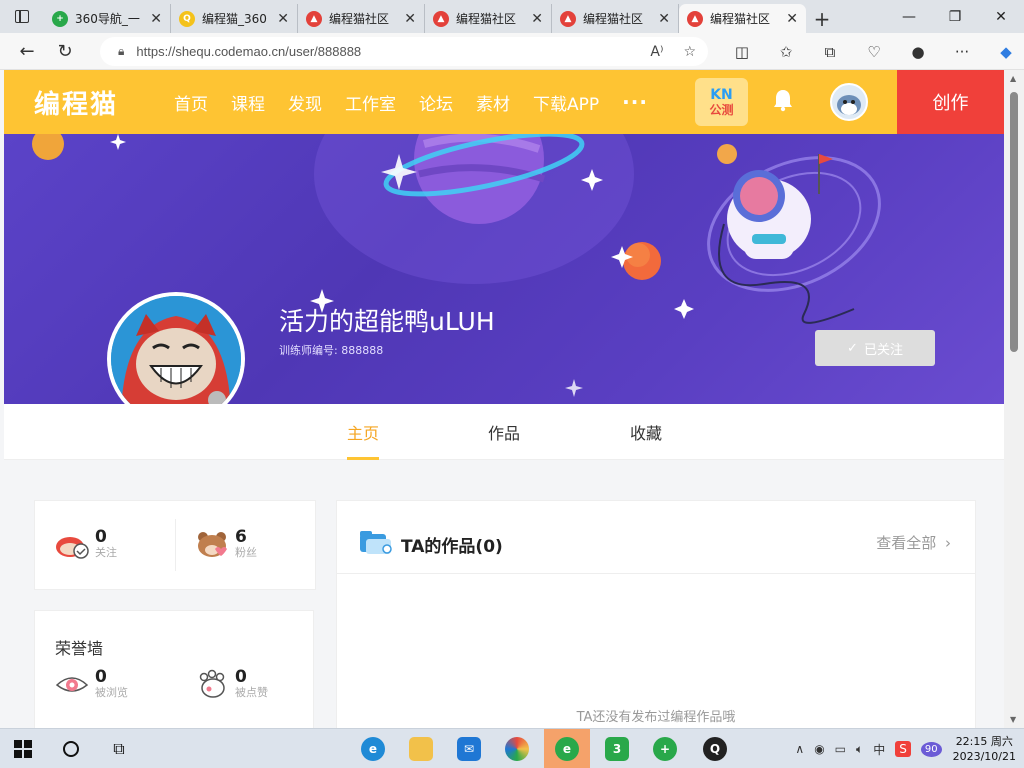 The width and height of the screenshot is (1024, 768). What do you see at coordinates (363, 432) in the screenshot?
I see `tab-home: 主页` at bounding box center [363, 432].